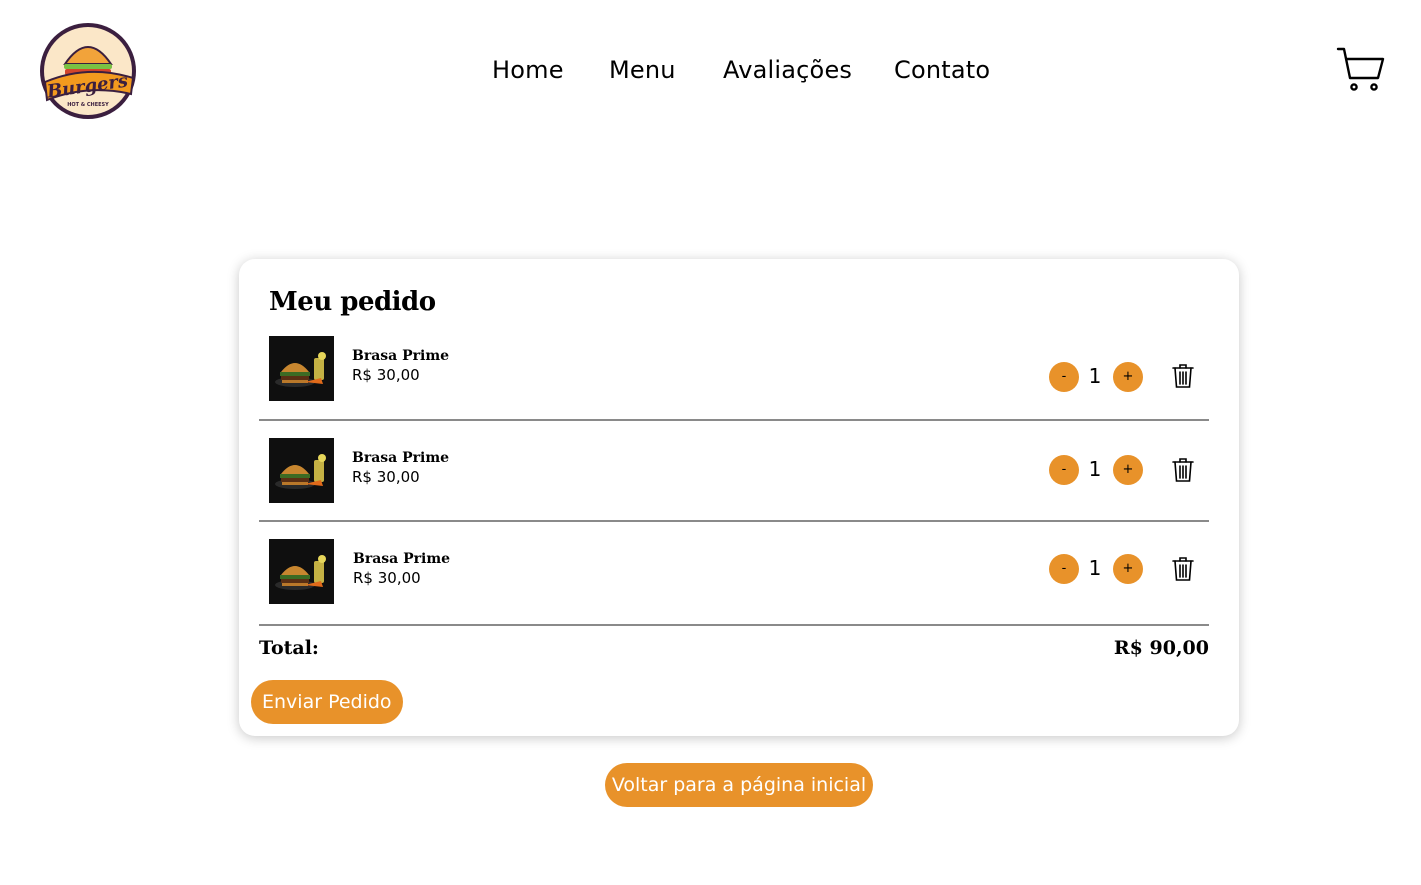  Describe the element at coordinates (327, 702) in the screenshot. I see `send-order-button: Enviar Pedido` at that location.